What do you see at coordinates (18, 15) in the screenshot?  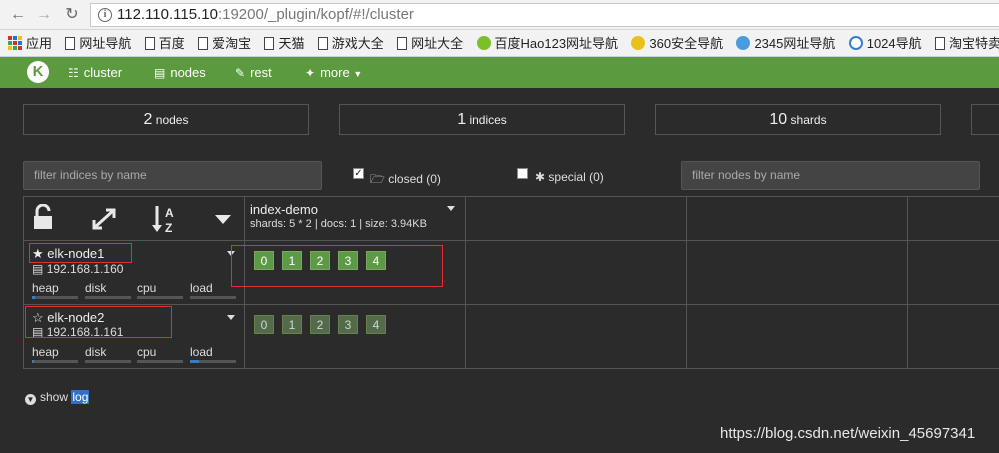 I see `back-arrow-icon: ←` at bounding box center [18, 15].